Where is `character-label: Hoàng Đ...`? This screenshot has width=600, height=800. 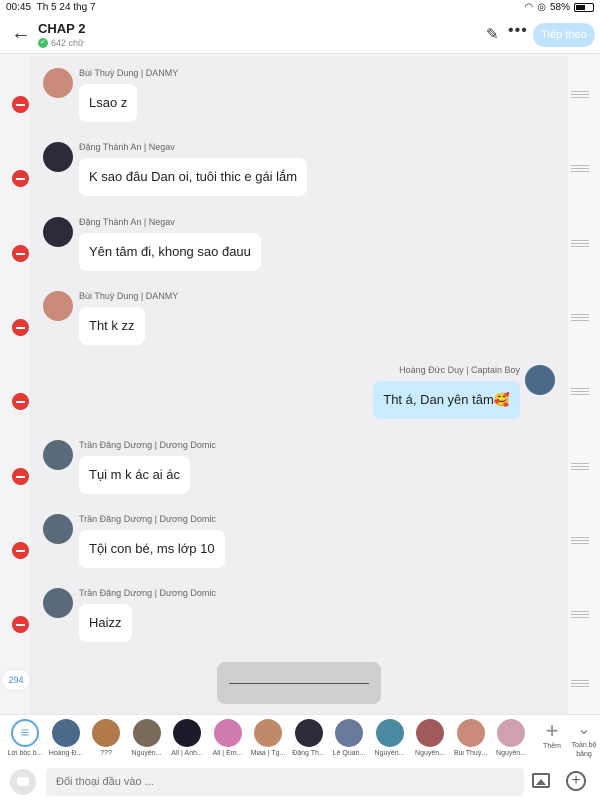 character-label: Hoàng Đ... is located at coordinates (65, 753).